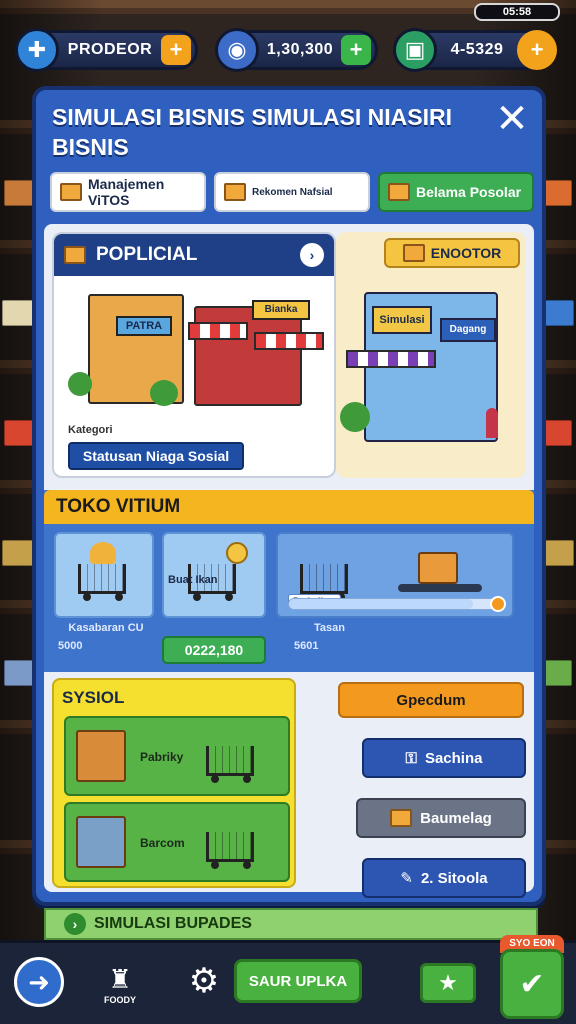  What do you see at coordinates (298, 981) in the screenshot?
I see `main-action-button: SAUR UPLKA` at bounding box center [298, 981].